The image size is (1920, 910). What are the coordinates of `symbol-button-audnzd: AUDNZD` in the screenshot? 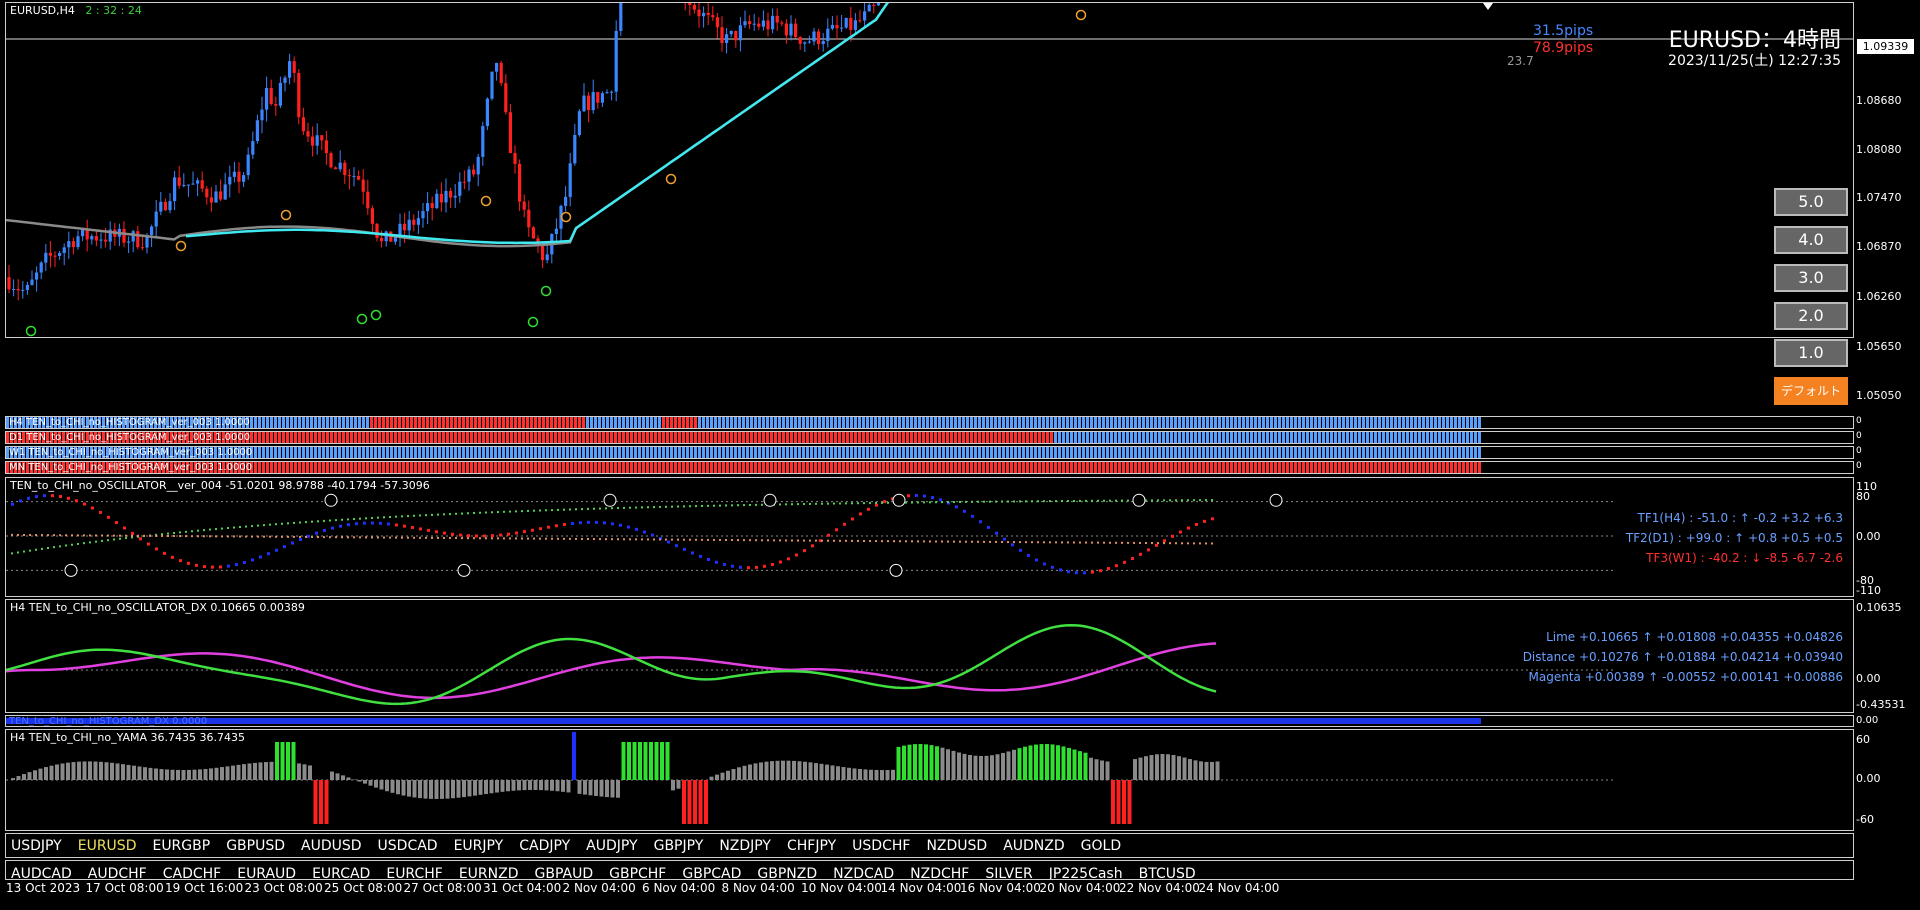 It's located at (1033, 846).